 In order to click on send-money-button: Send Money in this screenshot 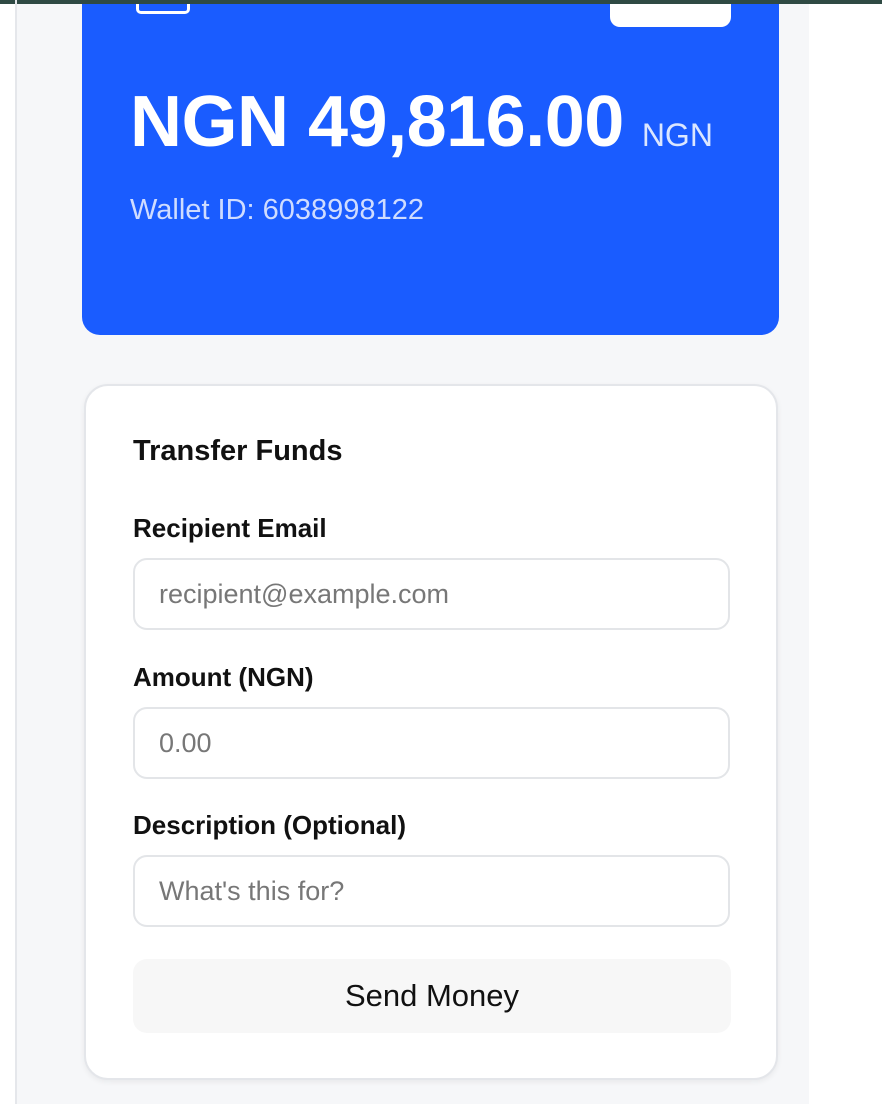, I will do `click(432, 996)`.